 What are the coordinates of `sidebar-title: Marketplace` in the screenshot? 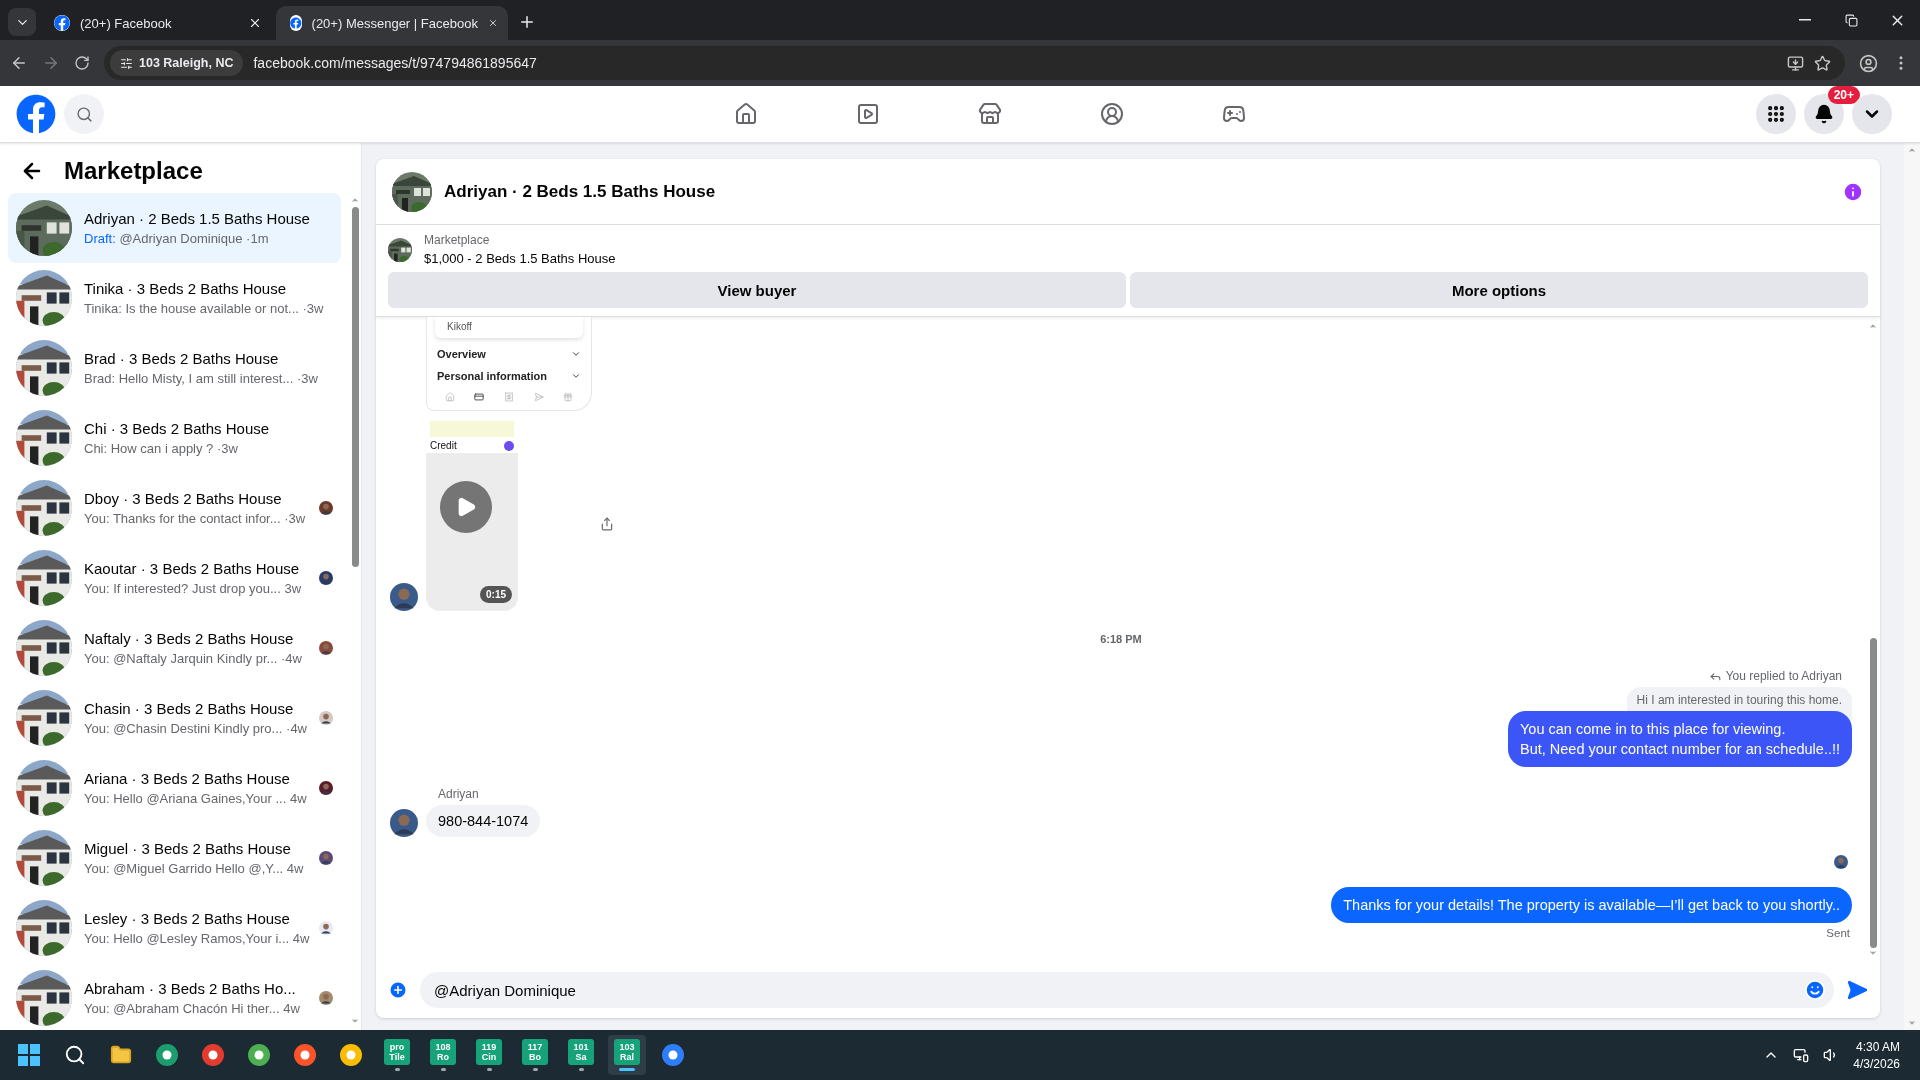 It's located at (133, 171).